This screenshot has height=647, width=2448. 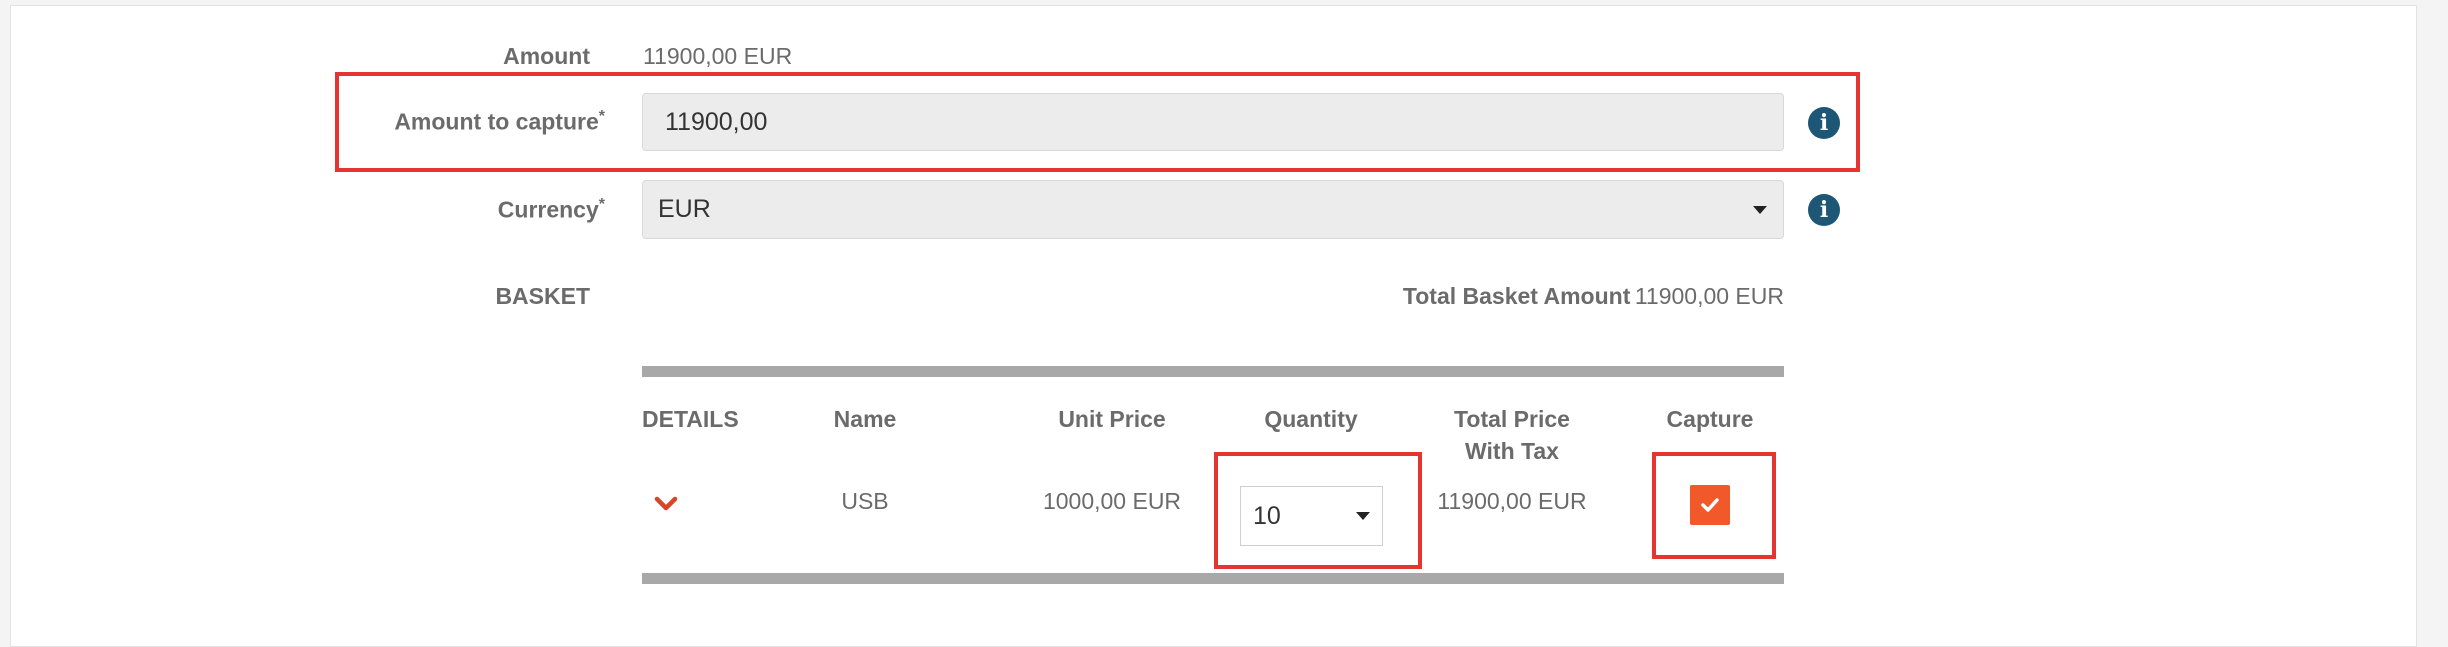 What do you see at coordinates (499, 121) in the screenshot?
I see `amount-to-capture-label: Amount to capture*` at bounding box center [499, 121].